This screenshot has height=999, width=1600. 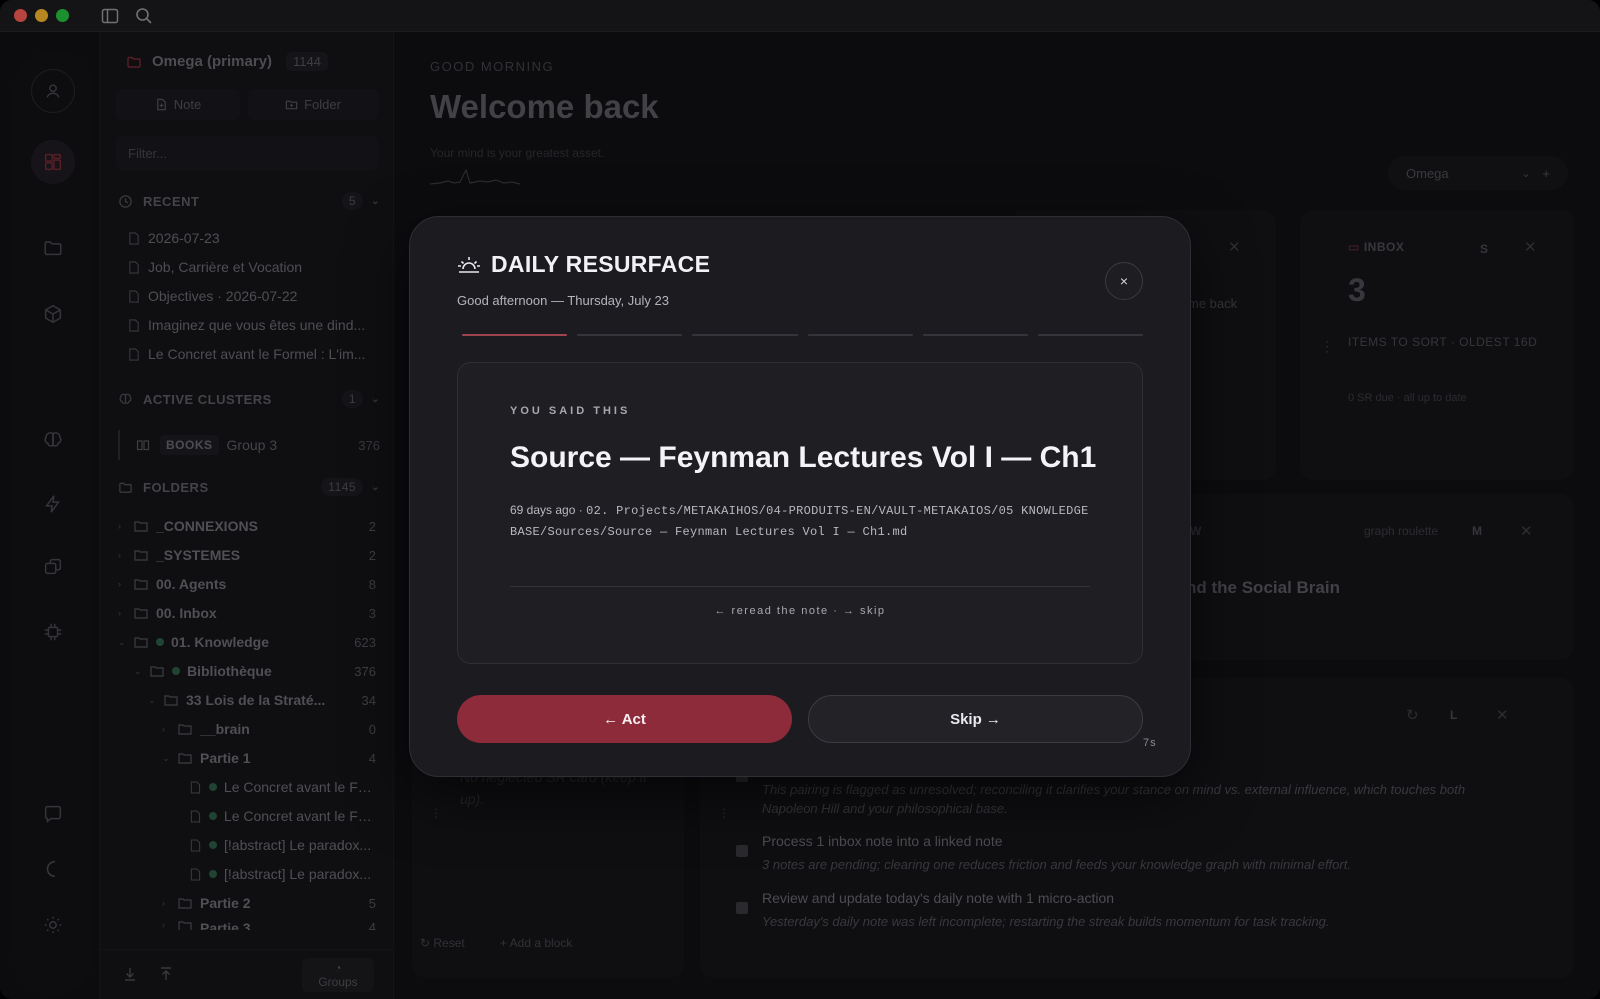 What do you see at coordinates (975, 719) in the screenshot?
I see `skip-button: Skip →` at bounding box center [975, 719].